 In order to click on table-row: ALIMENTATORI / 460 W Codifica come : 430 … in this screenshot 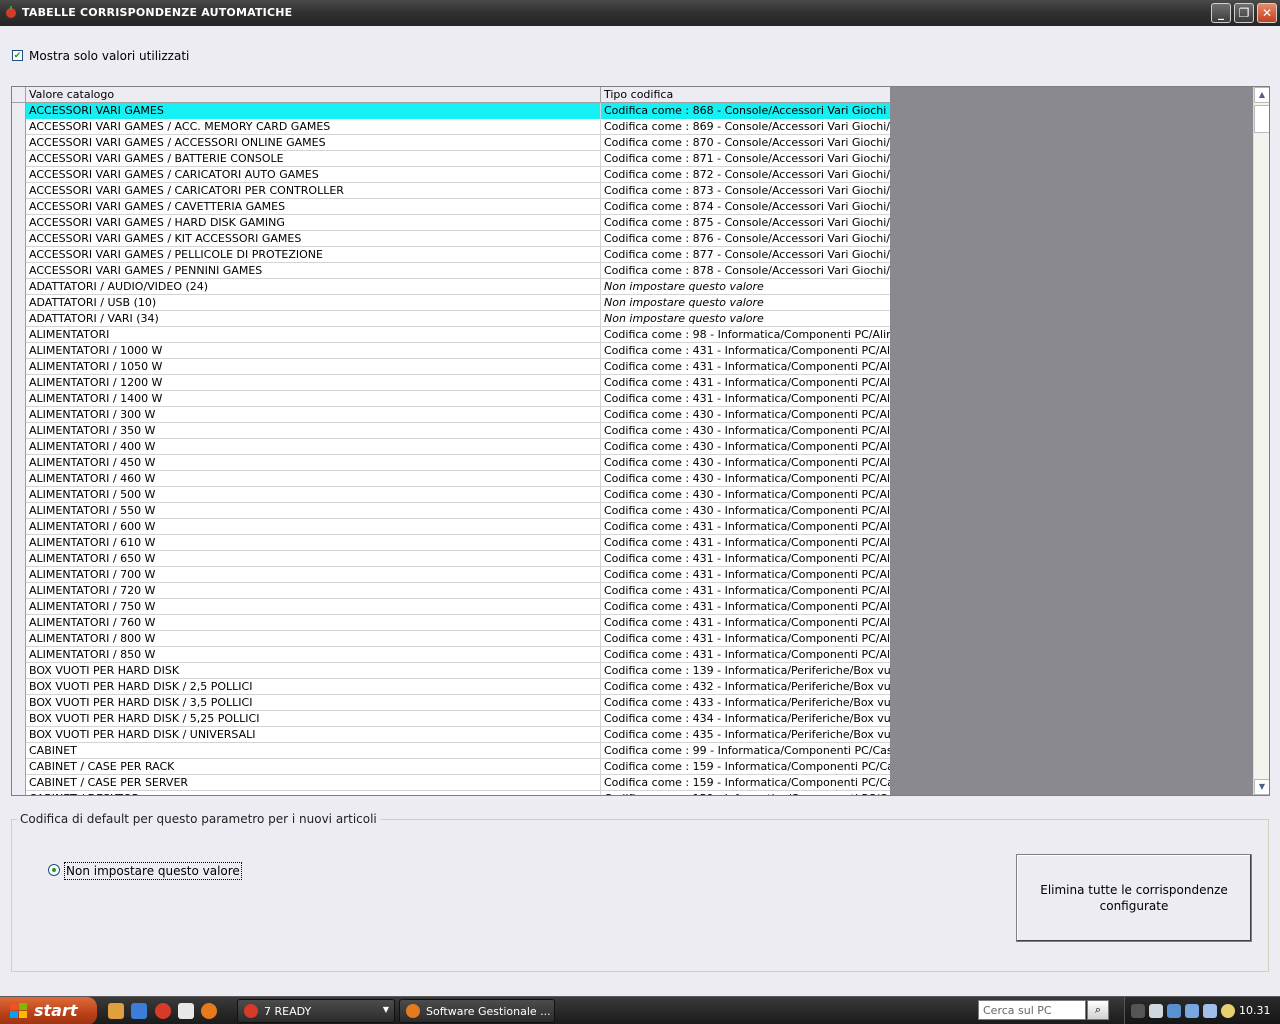, I will do `click(451, 479)`.